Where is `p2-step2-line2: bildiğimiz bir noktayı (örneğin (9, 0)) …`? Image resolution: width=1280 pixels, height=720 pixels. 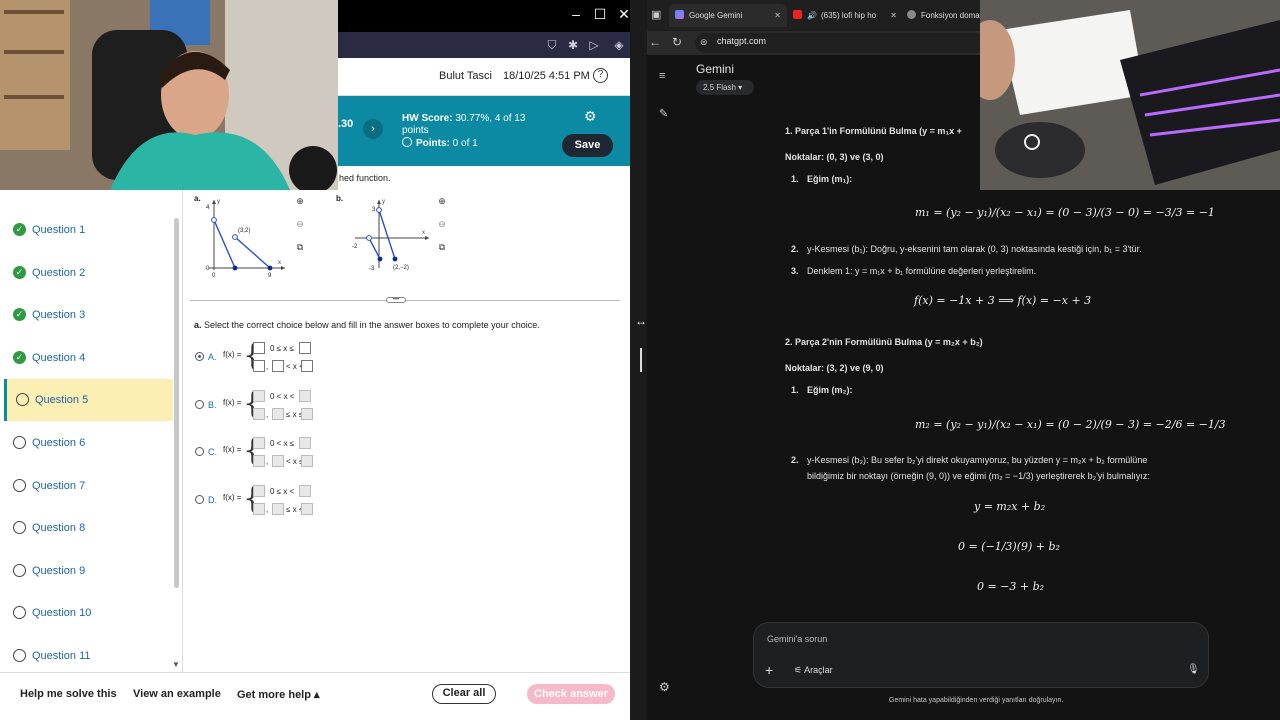 p2-step2-line2: bildiğimiz bir noktayı (örneğin (9, 0)) … is located at coordinates (978, 476).